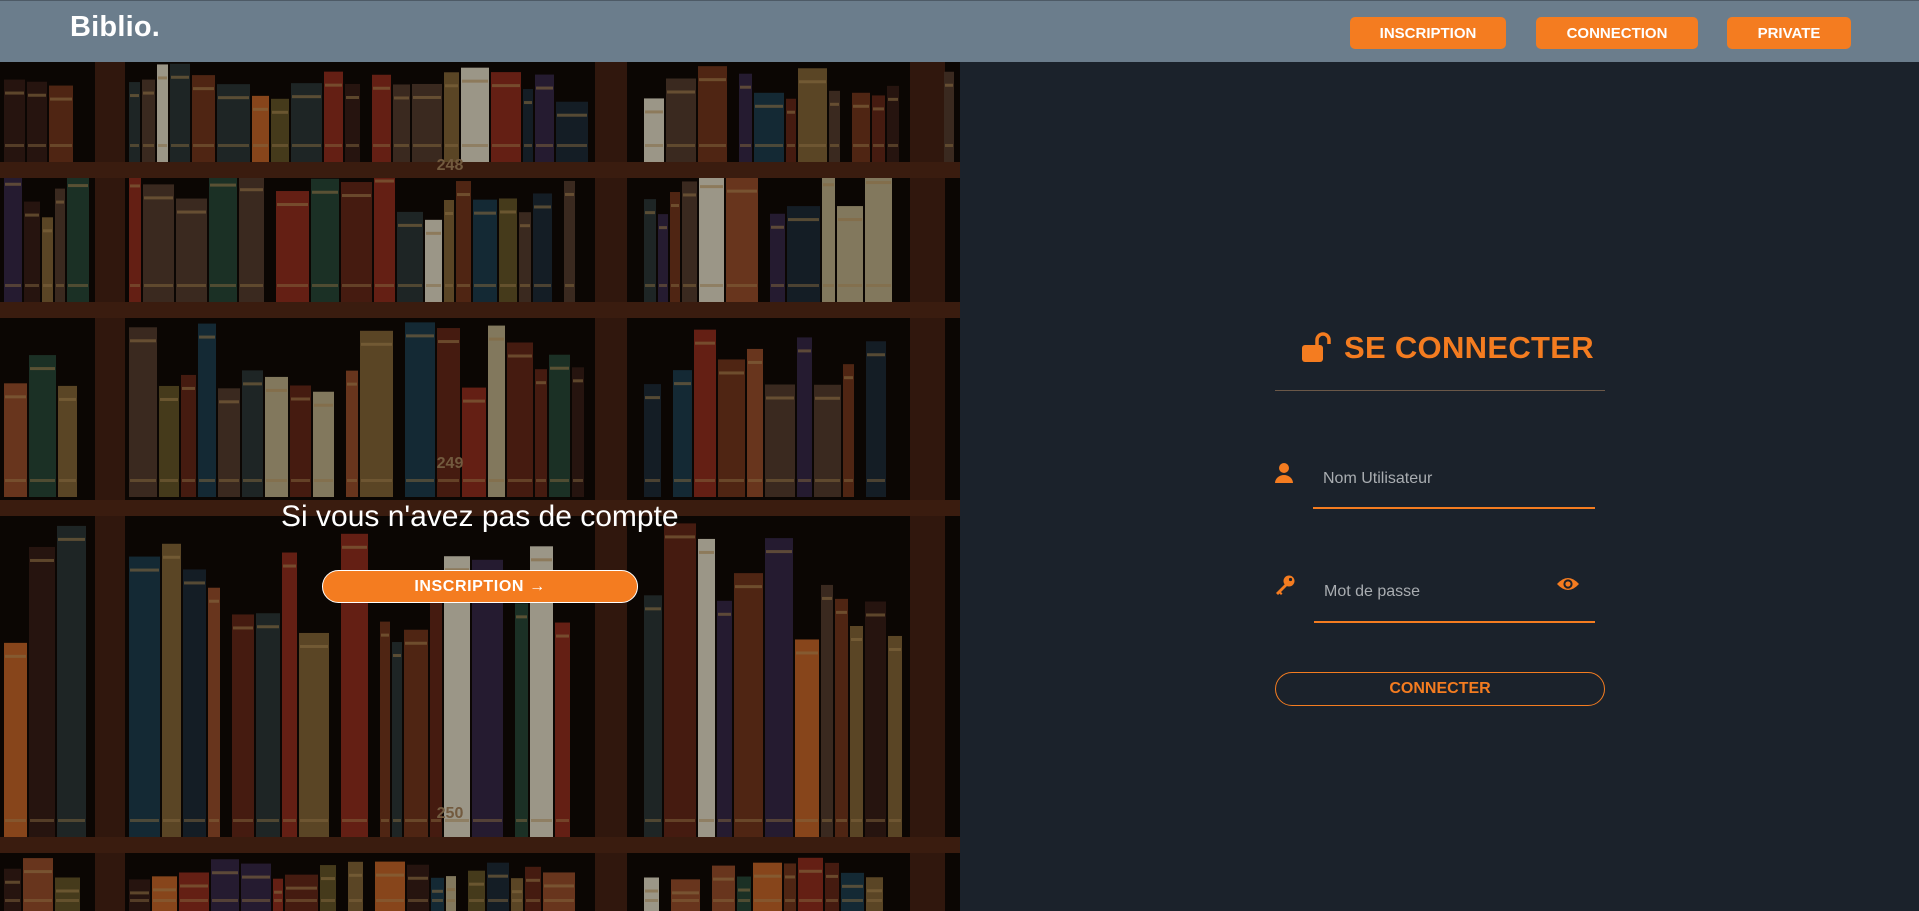  I want to click on connect-button: CONNECTER, so click(1440, 689).